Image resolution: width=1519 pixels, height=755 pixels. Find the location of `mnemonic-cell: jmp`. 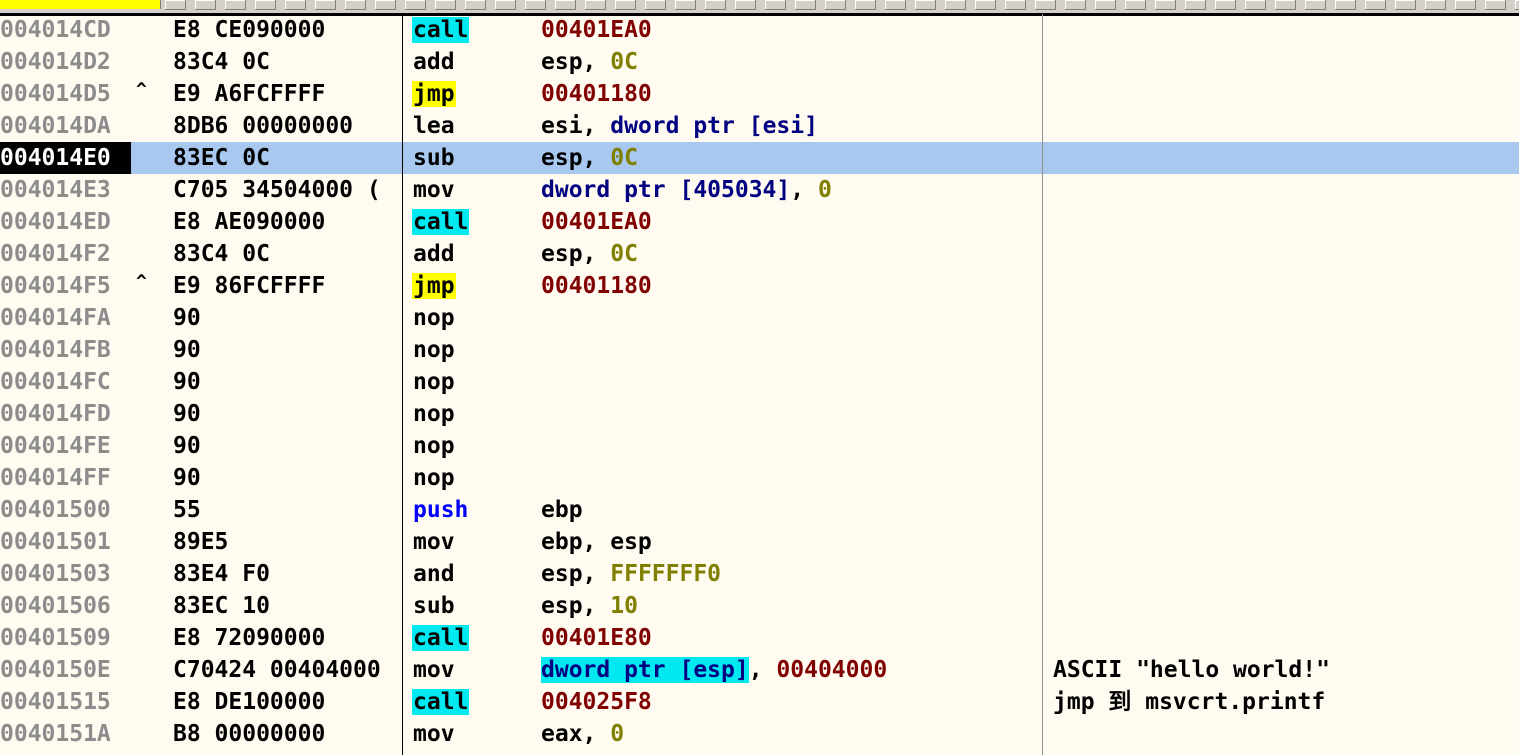

mnemonic-cell: jmp is located at coordinates (472, 286).